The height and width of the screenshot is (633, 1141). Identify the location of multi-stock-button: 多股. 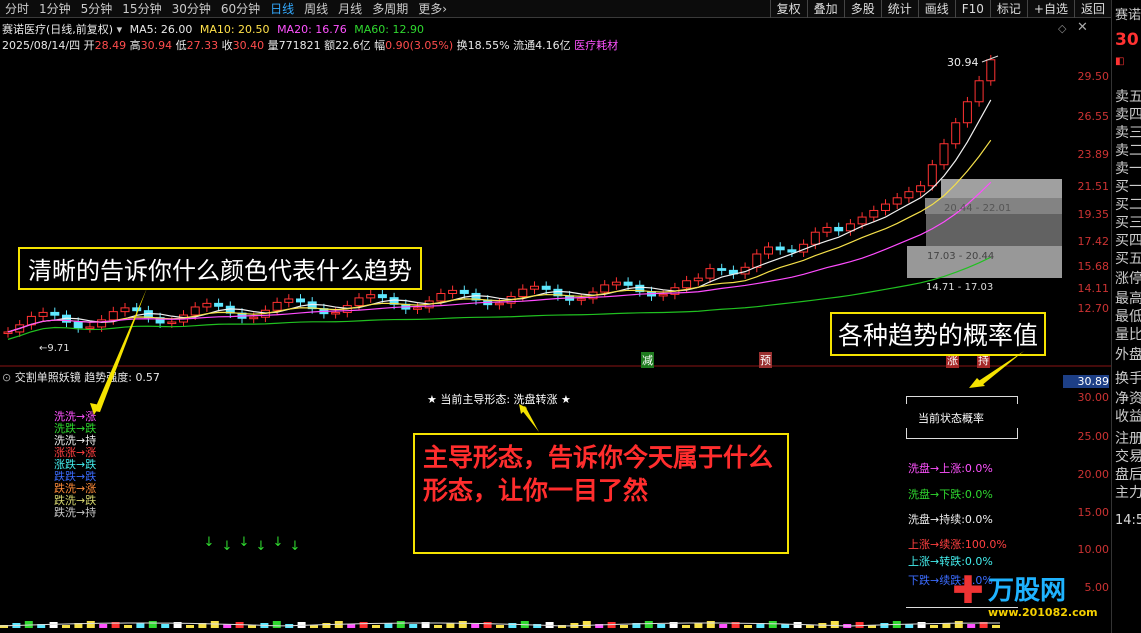
(862, 9).